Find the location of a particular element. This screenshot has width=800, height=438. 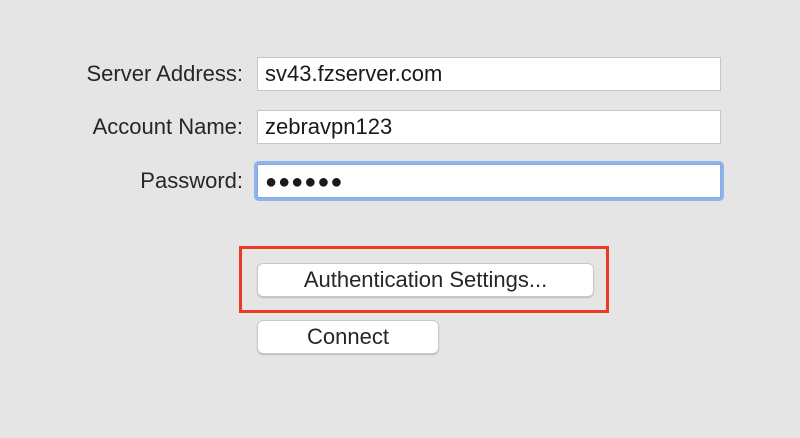

password-row: Password: ●●●●●● is located at coordinates (400, 181).